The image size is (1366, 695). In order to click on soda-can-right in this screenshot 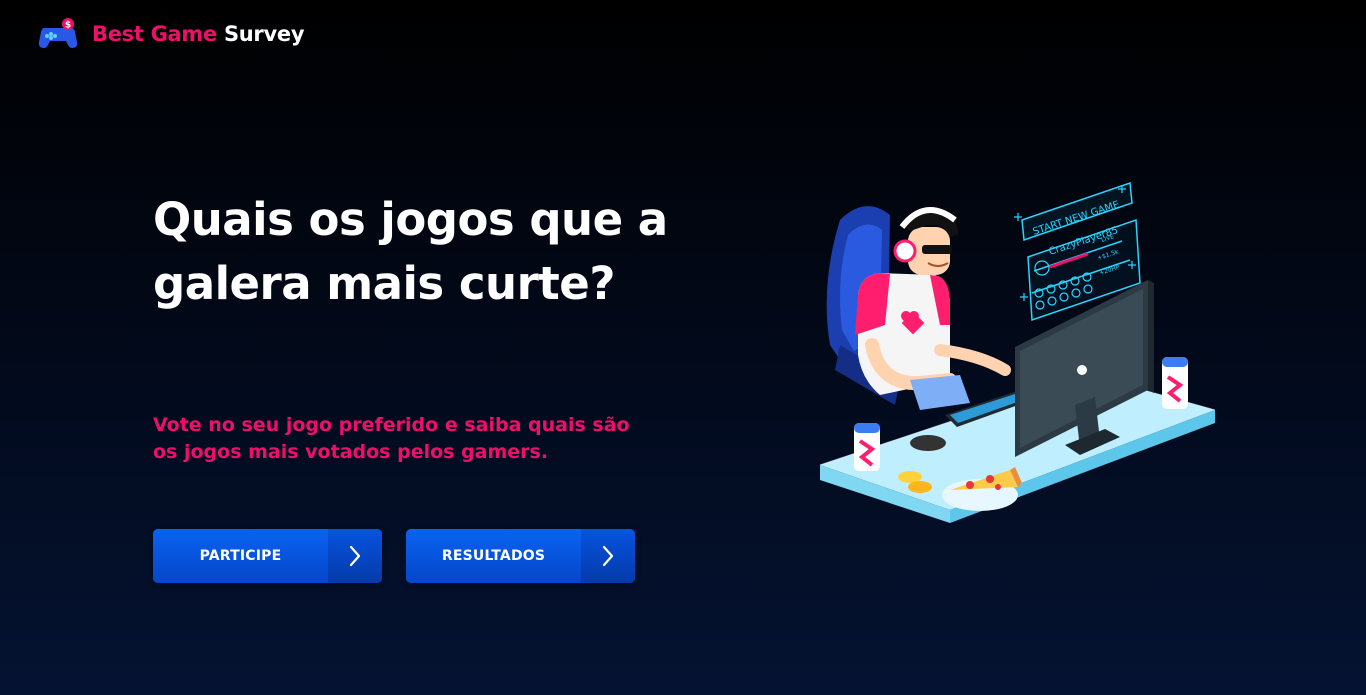, I will do `click(1175, 383)`.